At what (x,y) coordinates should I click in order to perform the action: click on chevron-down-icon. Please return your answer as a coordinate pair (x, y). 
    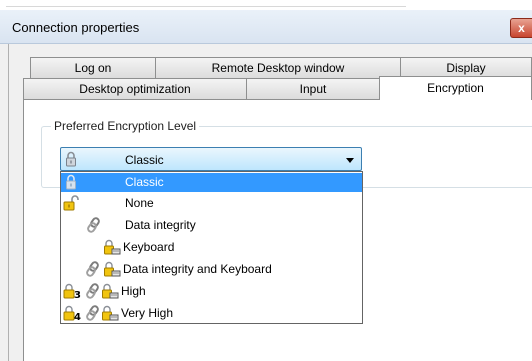
    Looking at the image, I should click on (350, 160).